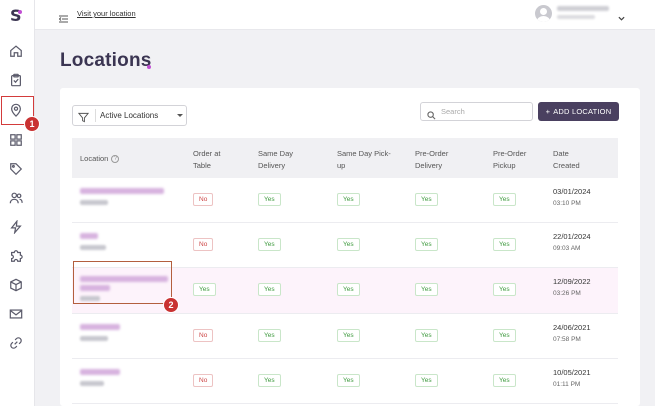 The width and height of the screenshot is (655, 406). I want to click on table-row: No Yes Yes Yes Yes 03/01/2024 03:10 PM, so click(345, 200).